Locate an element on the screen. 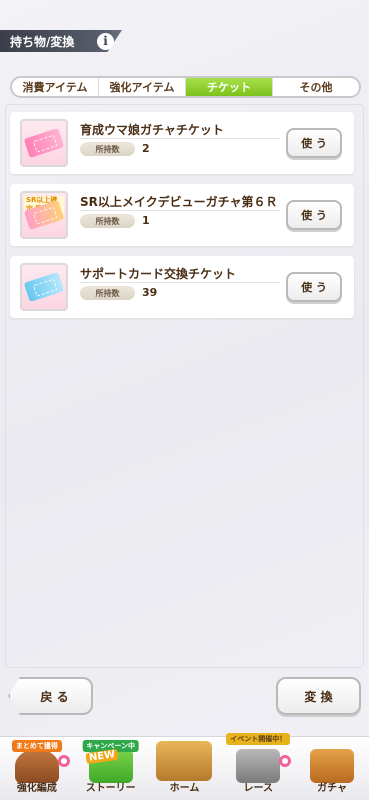 The height and width of the screenshot is (800, 369). racetrack-icon is located at coordinates (258, 766).